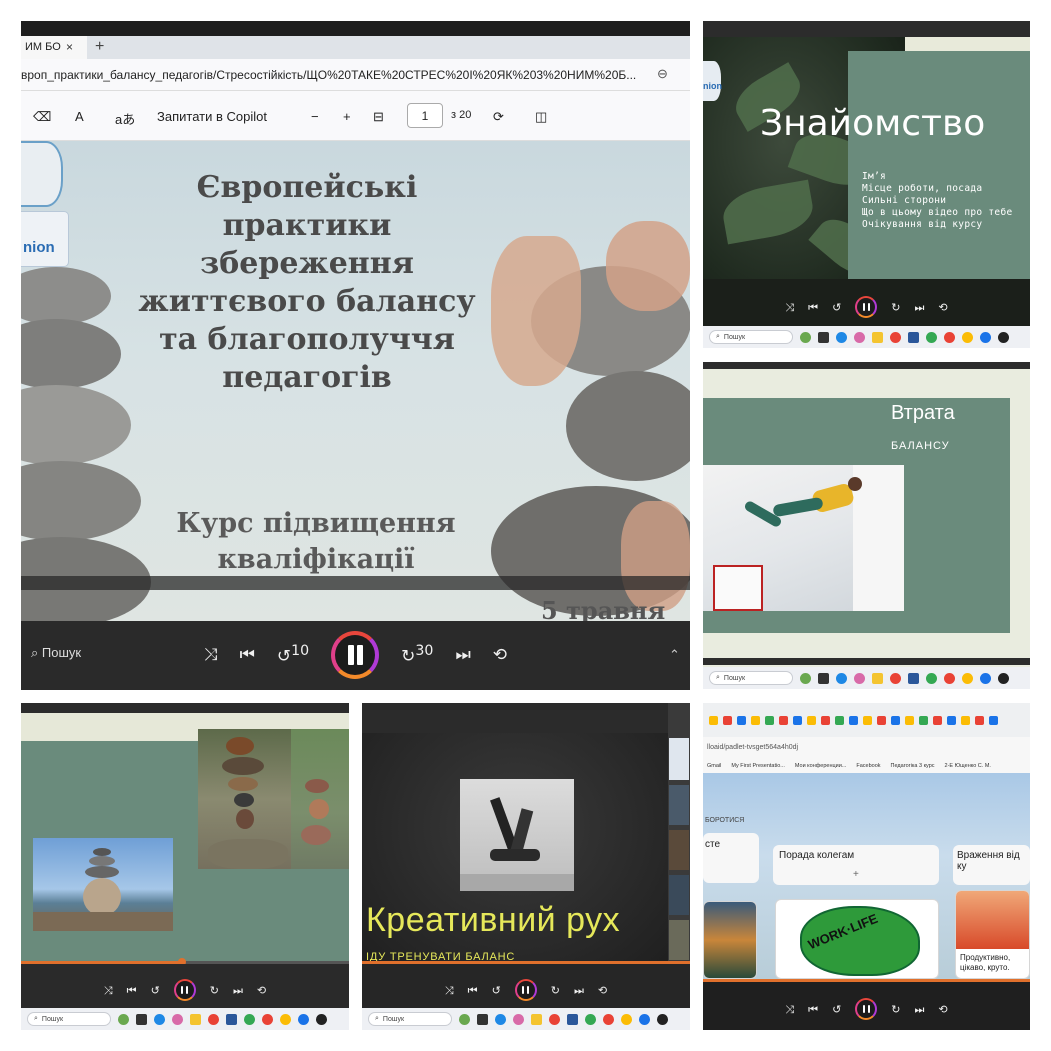 This screenshot has width=1051, height=1051. I want to click on tab-close-icon: ×, so click(69, 47).